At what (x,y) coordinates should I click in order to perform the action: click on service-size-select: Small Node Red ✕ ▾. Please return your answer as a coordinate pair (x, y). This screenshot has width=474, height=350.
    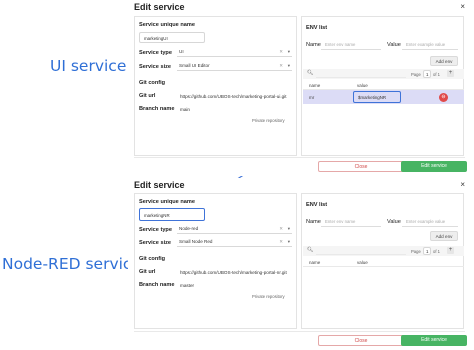
    Looking at the image, I should click on (234, 241).